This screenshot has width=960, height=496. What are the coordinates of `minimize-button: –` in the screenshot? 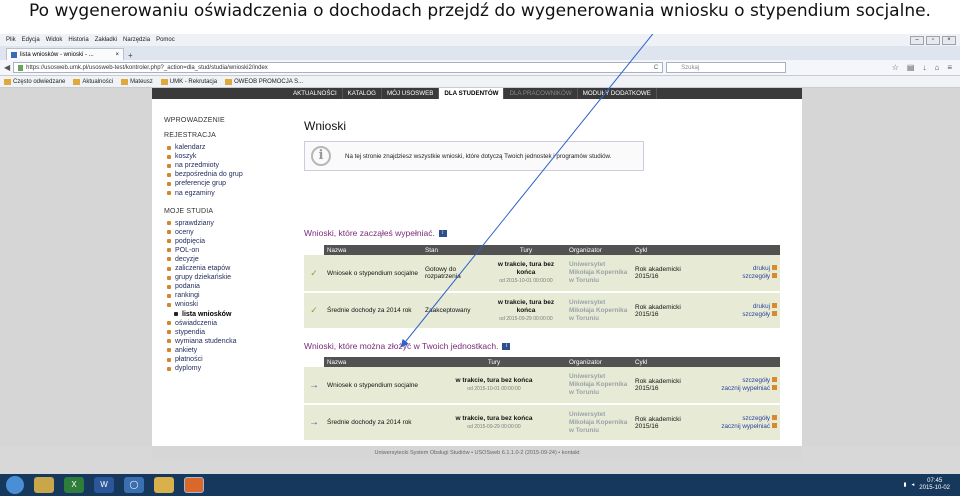 It's located at (917, 40).